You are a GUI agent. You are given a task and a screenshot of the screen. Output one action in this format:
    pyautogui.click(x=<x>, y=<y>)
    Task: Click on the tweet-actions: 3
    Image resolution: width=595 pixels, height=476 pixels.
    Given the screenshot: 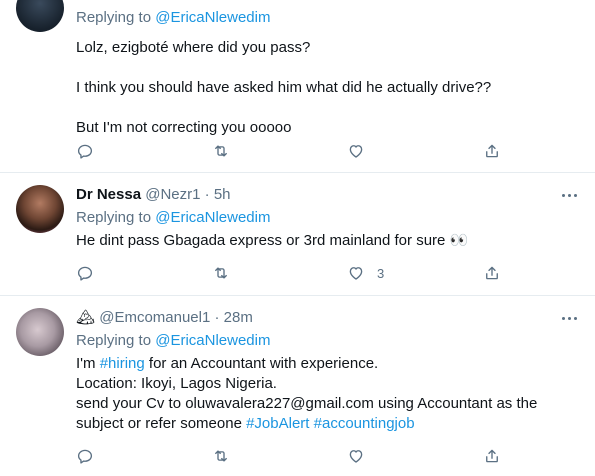 What is the action you would take?
    pyautogui.click(x=296, y=273)
    